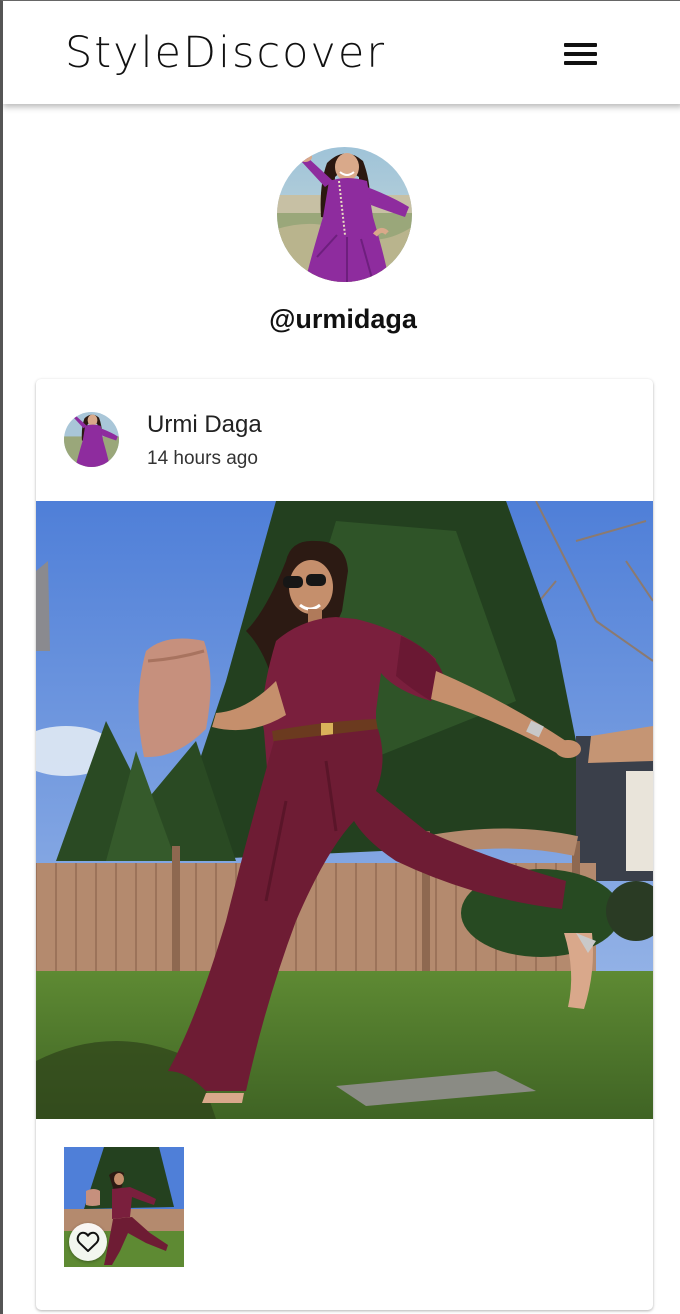 This screenshot has height=1314, width=680. I want to click on author-avatar, so click(91, 439).